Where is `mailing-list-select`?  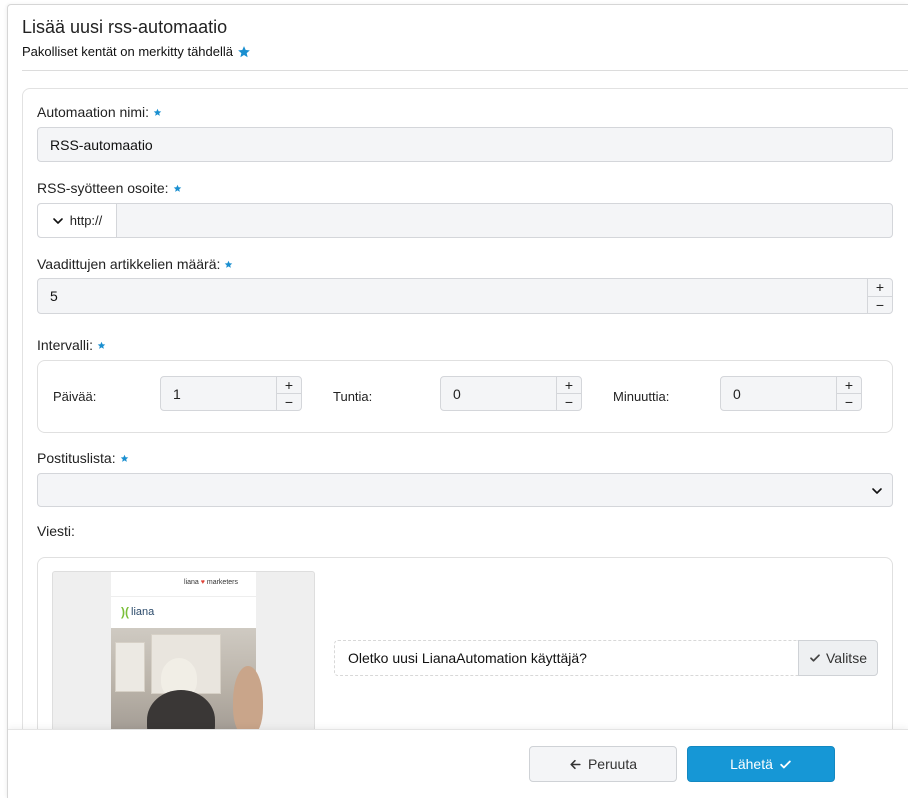 mailing-list-select is located at coordinates (465, 490).